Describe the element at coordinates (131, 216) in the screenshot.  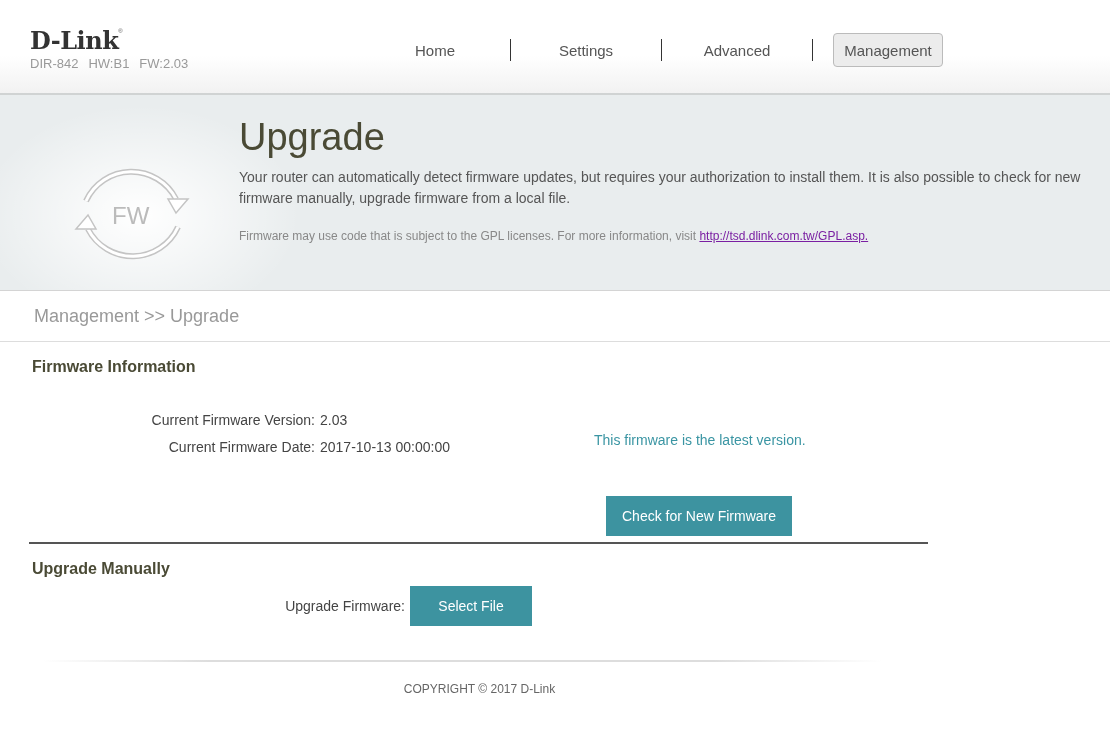
I see `icon-label: FW` at that location.